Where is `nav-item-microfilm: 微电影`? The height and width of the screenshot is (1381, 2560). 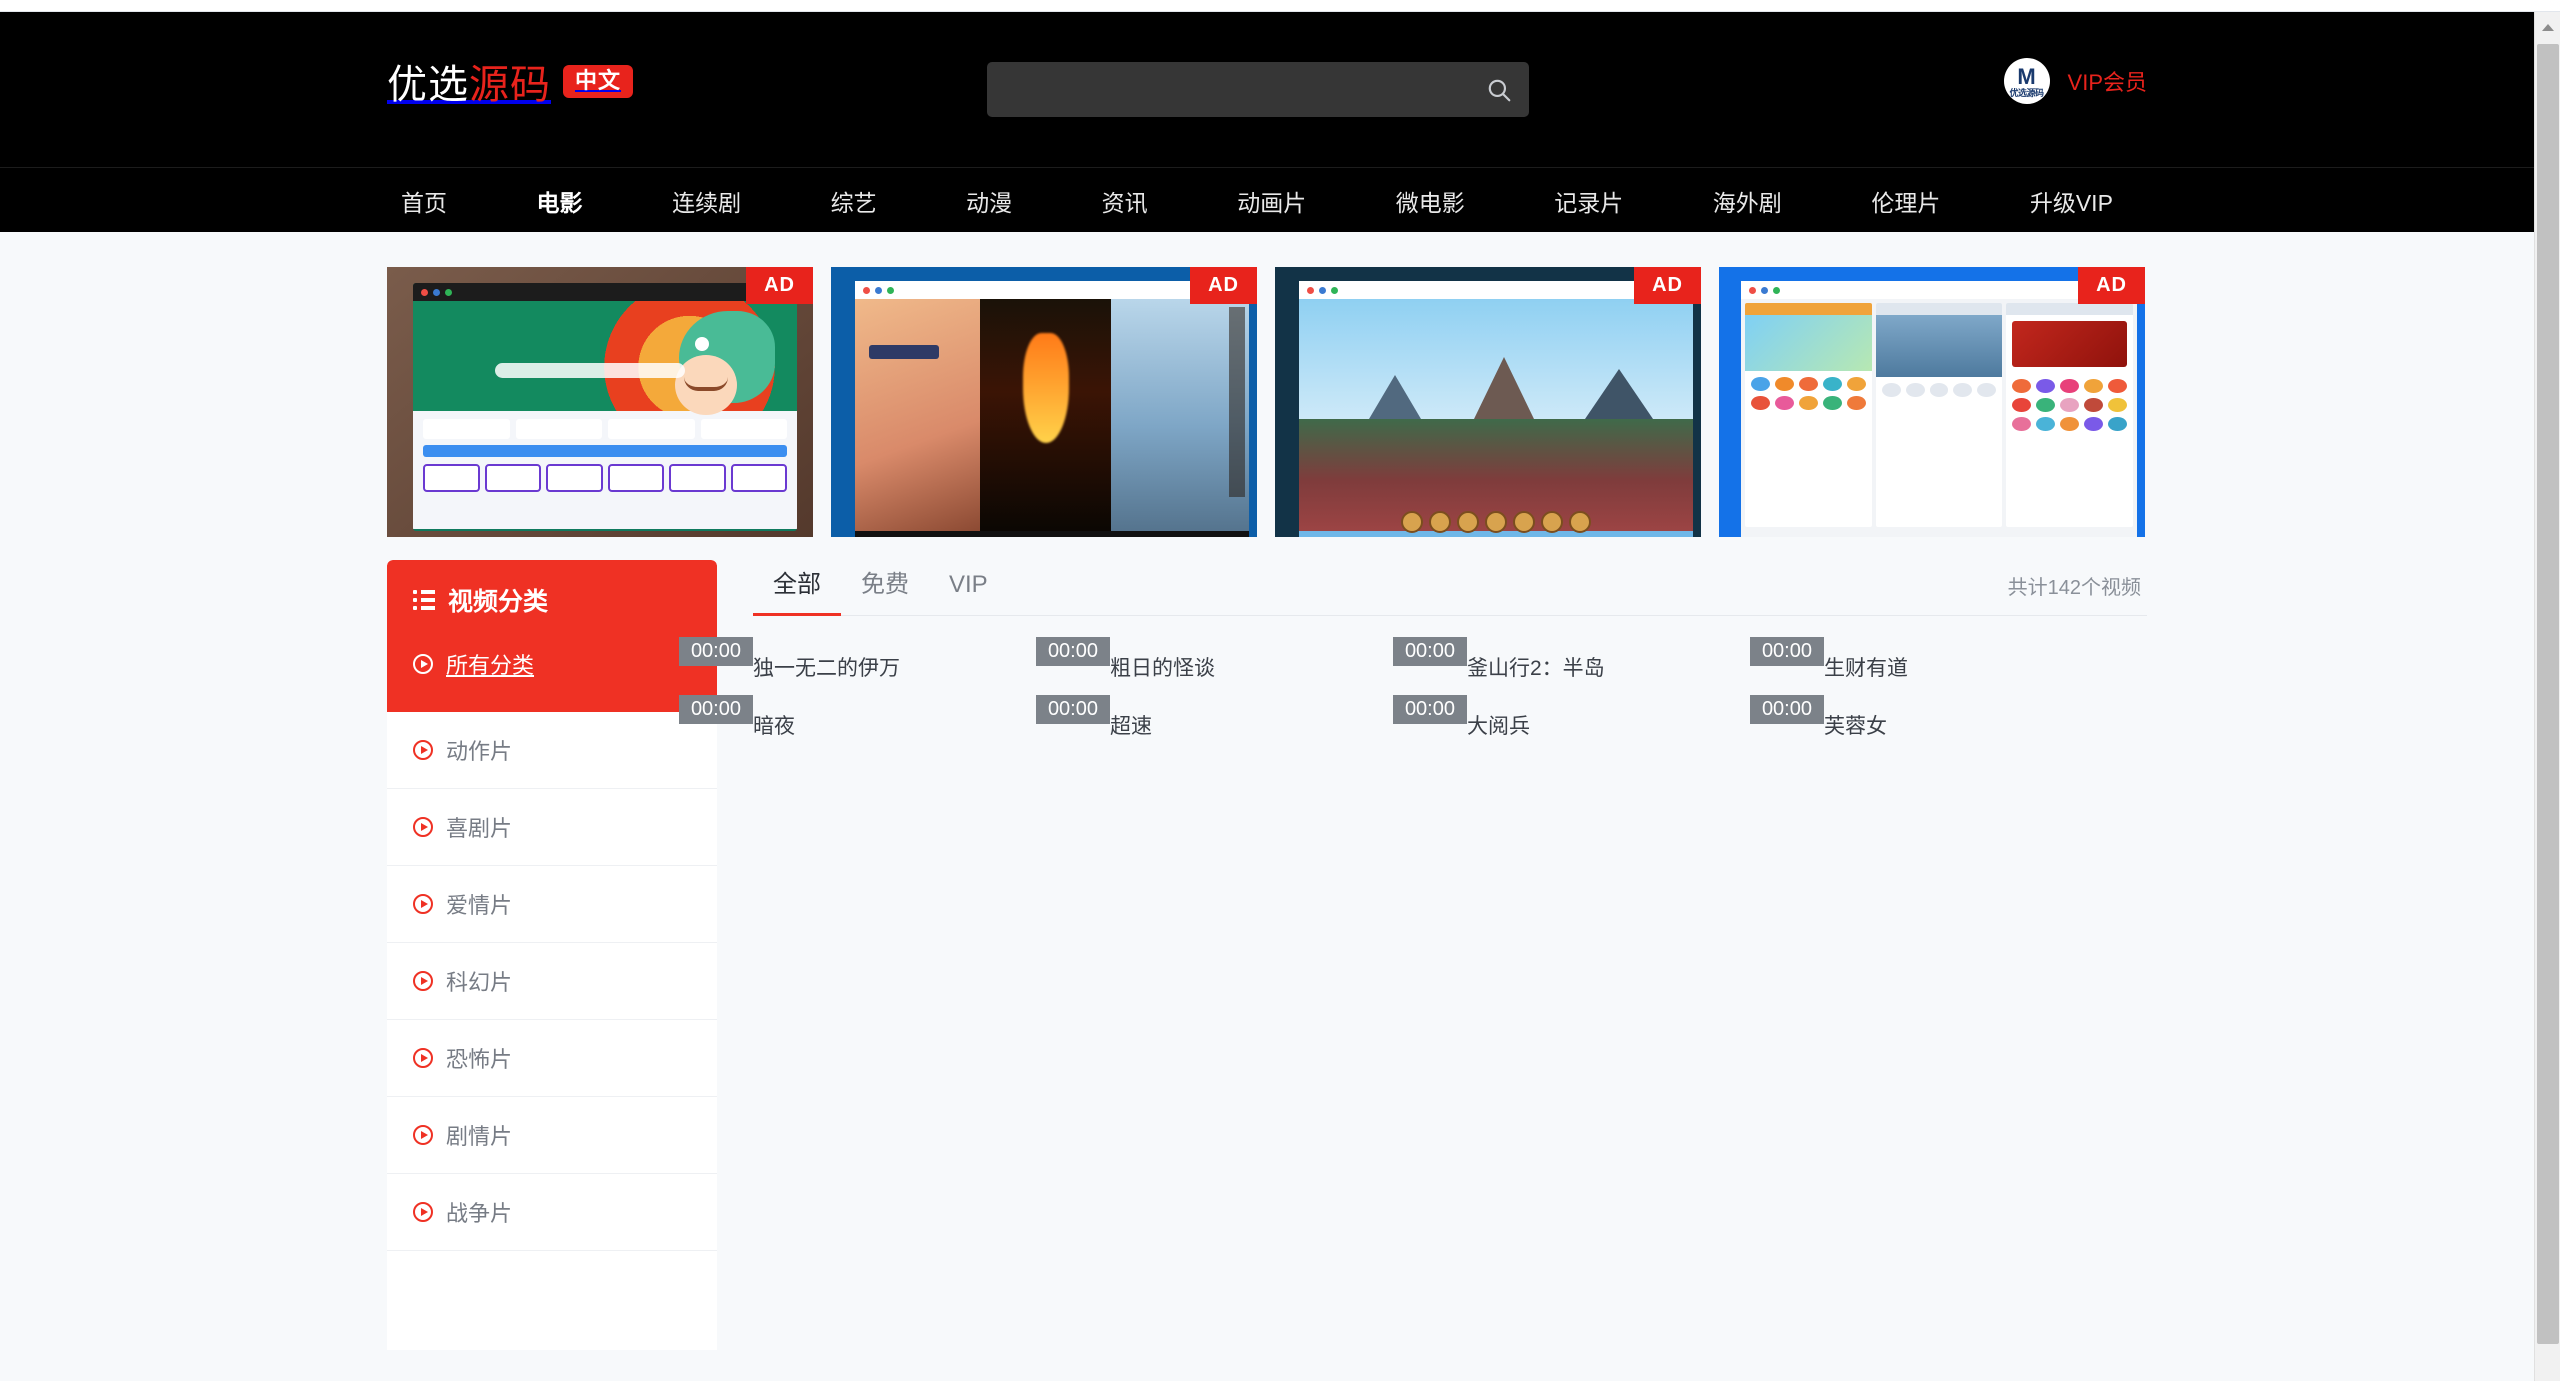 nav-item-microfilm: 微电影 is located at coordinates (1430, 201).